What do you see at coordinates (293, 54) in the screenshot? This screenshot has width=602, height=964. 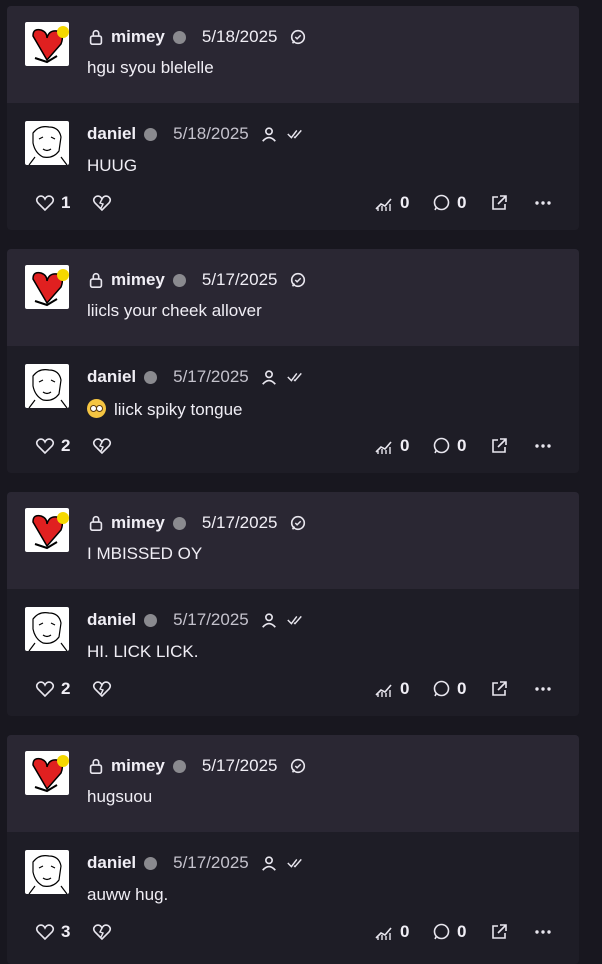 I see `parent-post: mimey 5/18/2025 hgu syou blelelle` at bounding box center [293, 54].